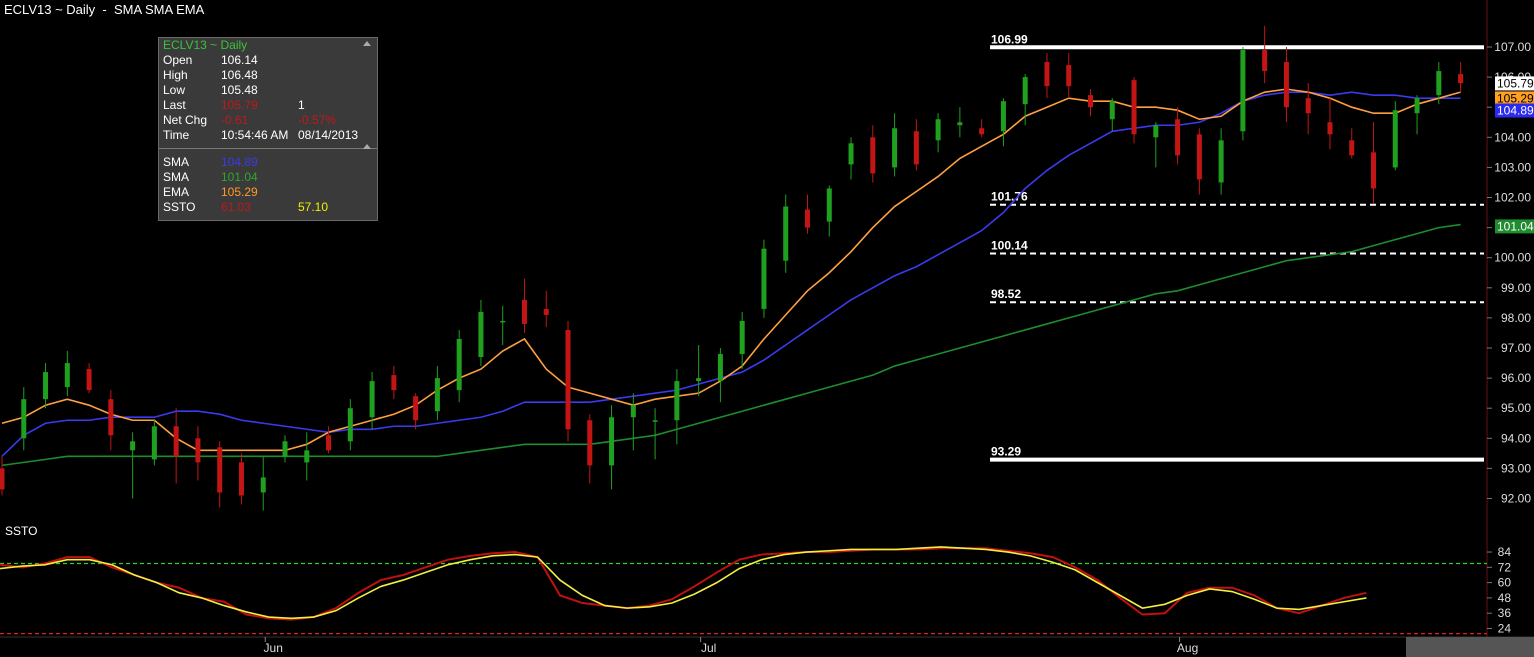 The image size is (1534, 657). Describe the element at coordinates (239, 60) in the screenshot. I see `quote-value: 106.14` at that location.